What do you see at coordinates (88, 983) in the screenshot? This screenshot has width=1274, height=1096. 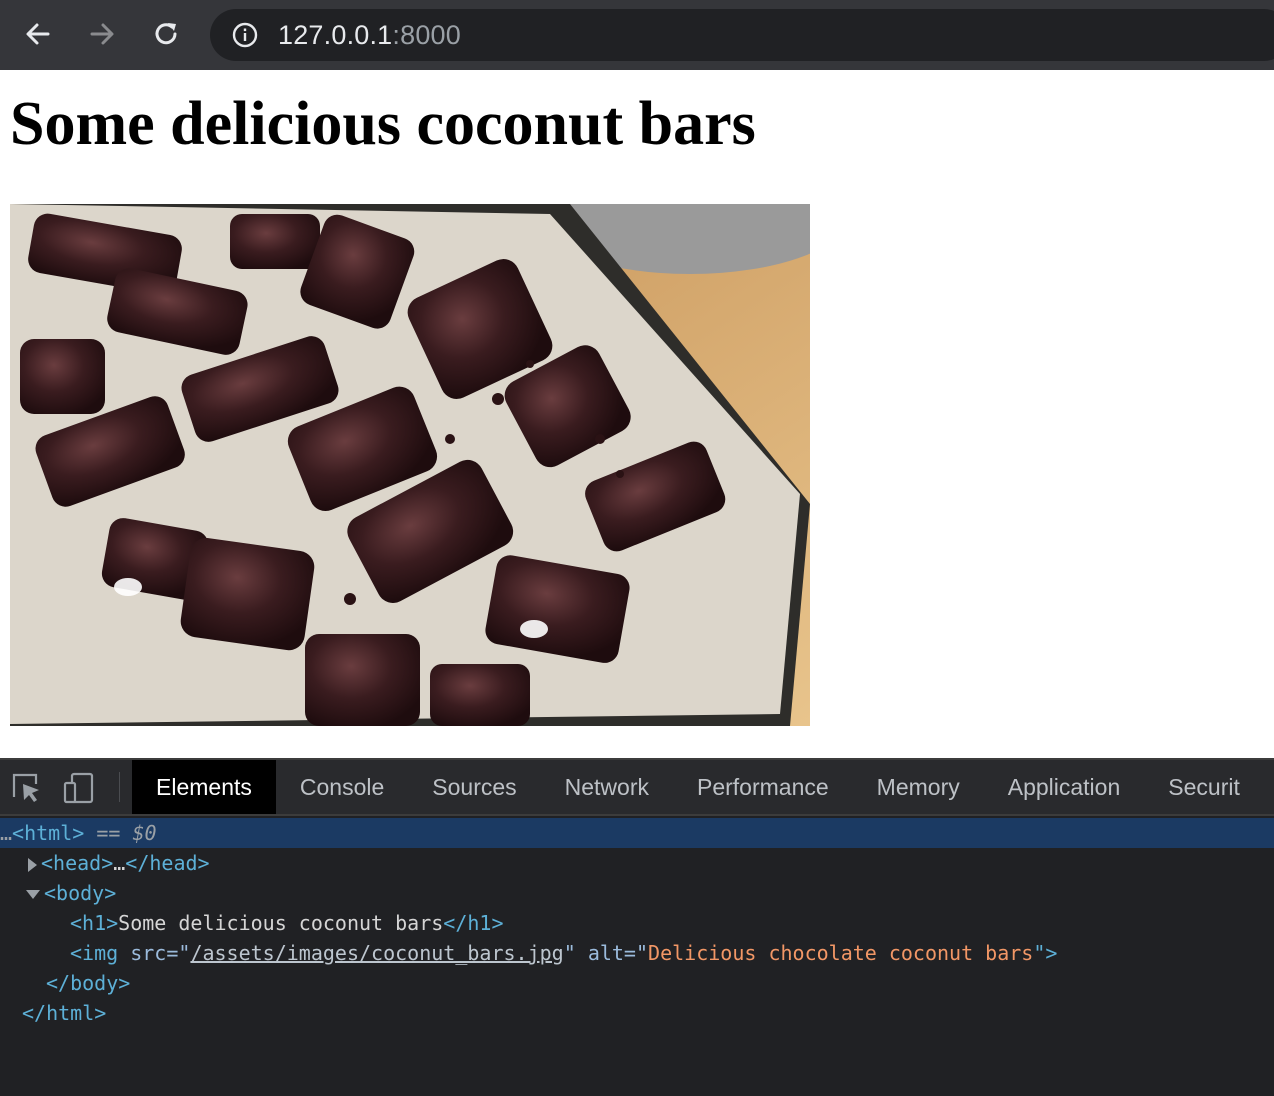 I see `body-close-tag: </body>` at bounding box center [88, 983].